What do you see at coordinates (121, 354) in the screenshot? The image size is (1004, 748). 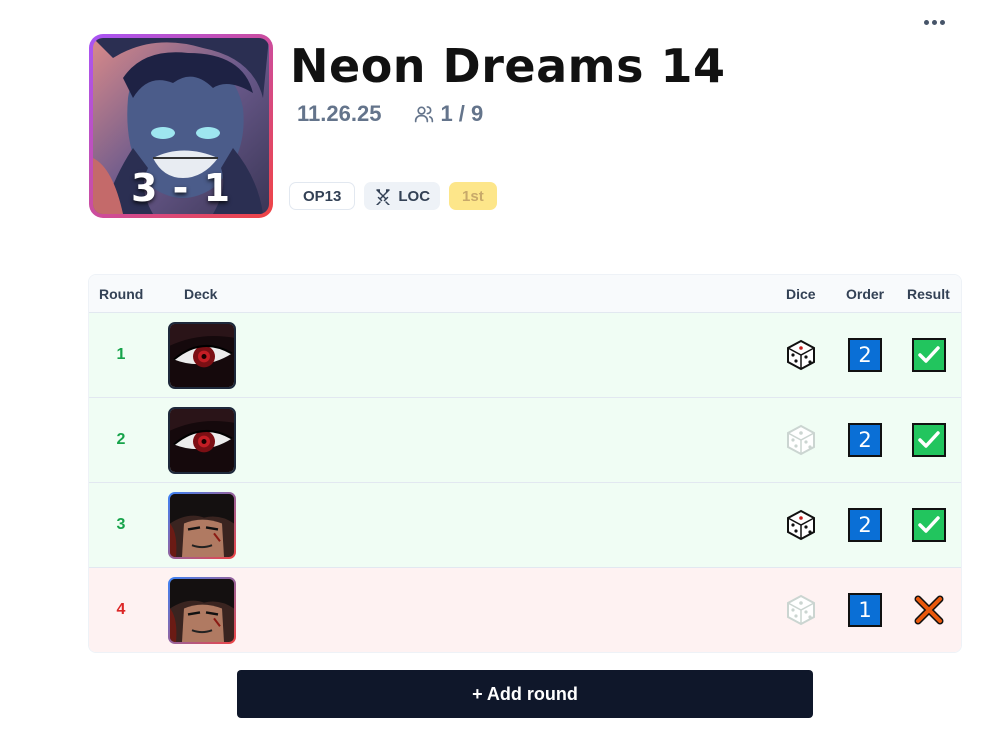 I see `round-number: 1` at bounding box center [121, 354].